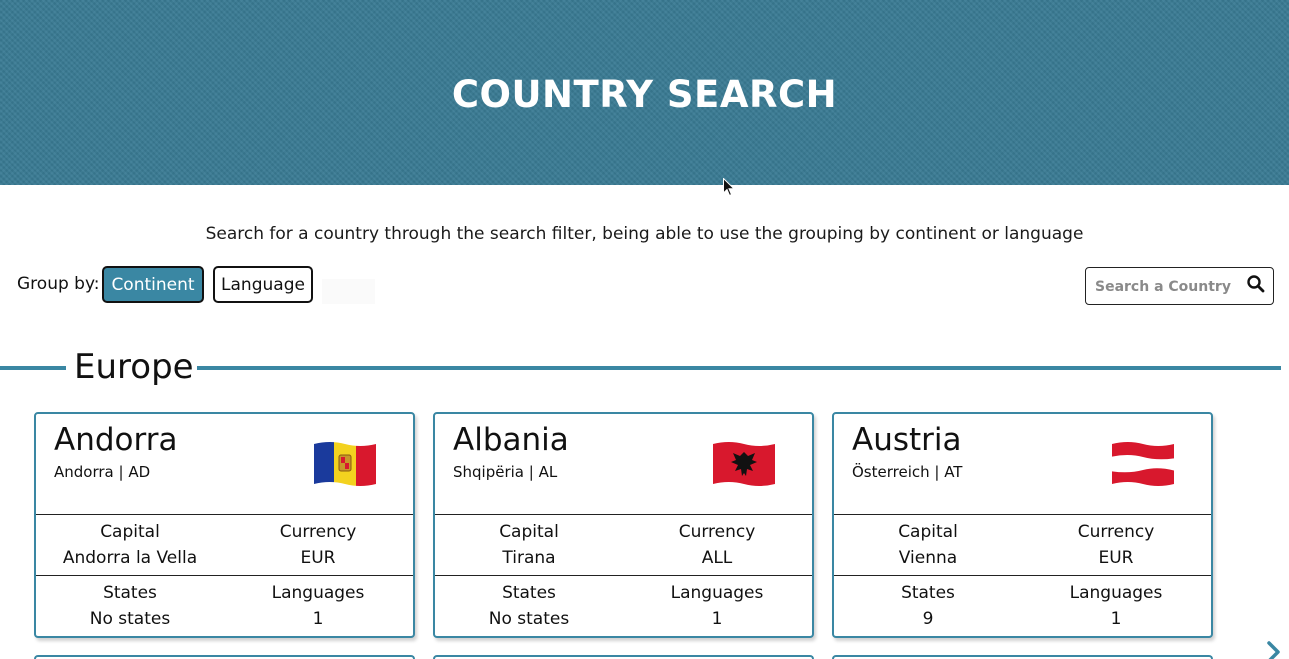 The height and width of the screenshot is (659, 1289). What do you see at coordinates (907, 472) in the screenshot?
I see `country-native-name: Österreich | AT` at bounding box center [907, 472].